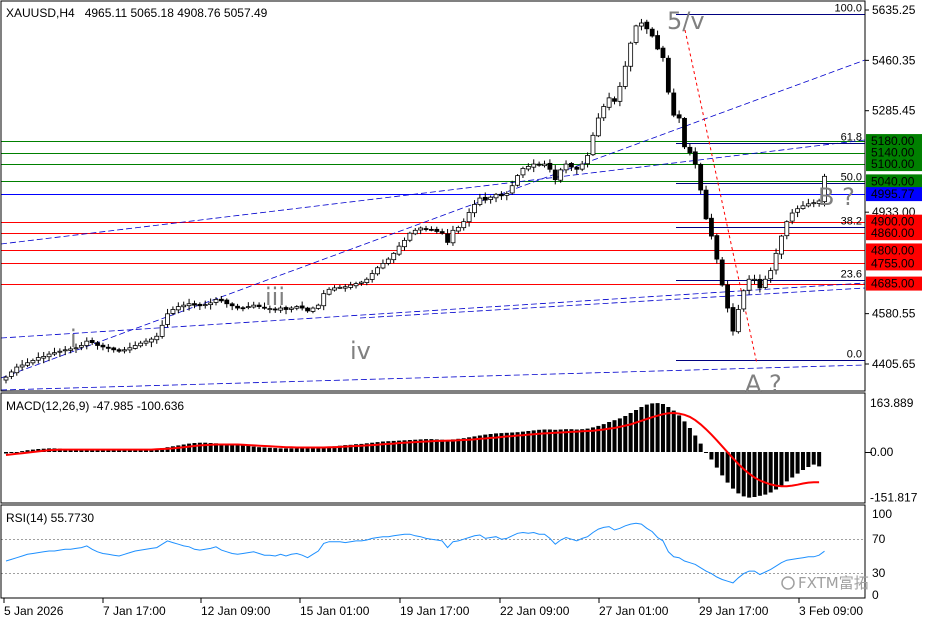 The height and width of the screenshot is (624, 936). I want to click on watermark-text: FXTM富拓, so click(833, 583).